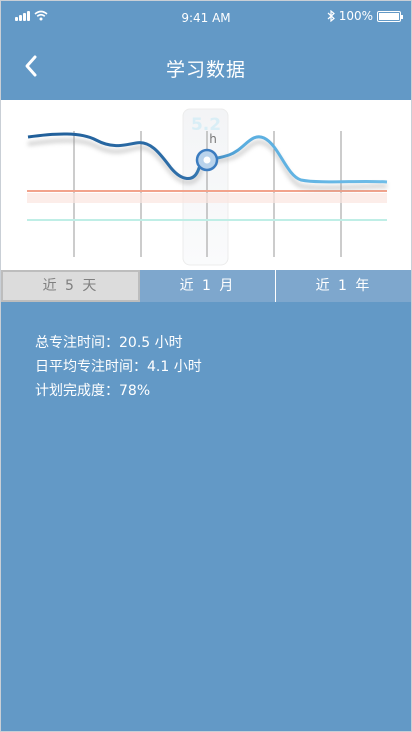 The height and width of the screenshot is (732, 412). What do you see at coordinates (355, 16) in the screenshot?
I see `battery-percent: 100%` at bounding box center [355, 16].